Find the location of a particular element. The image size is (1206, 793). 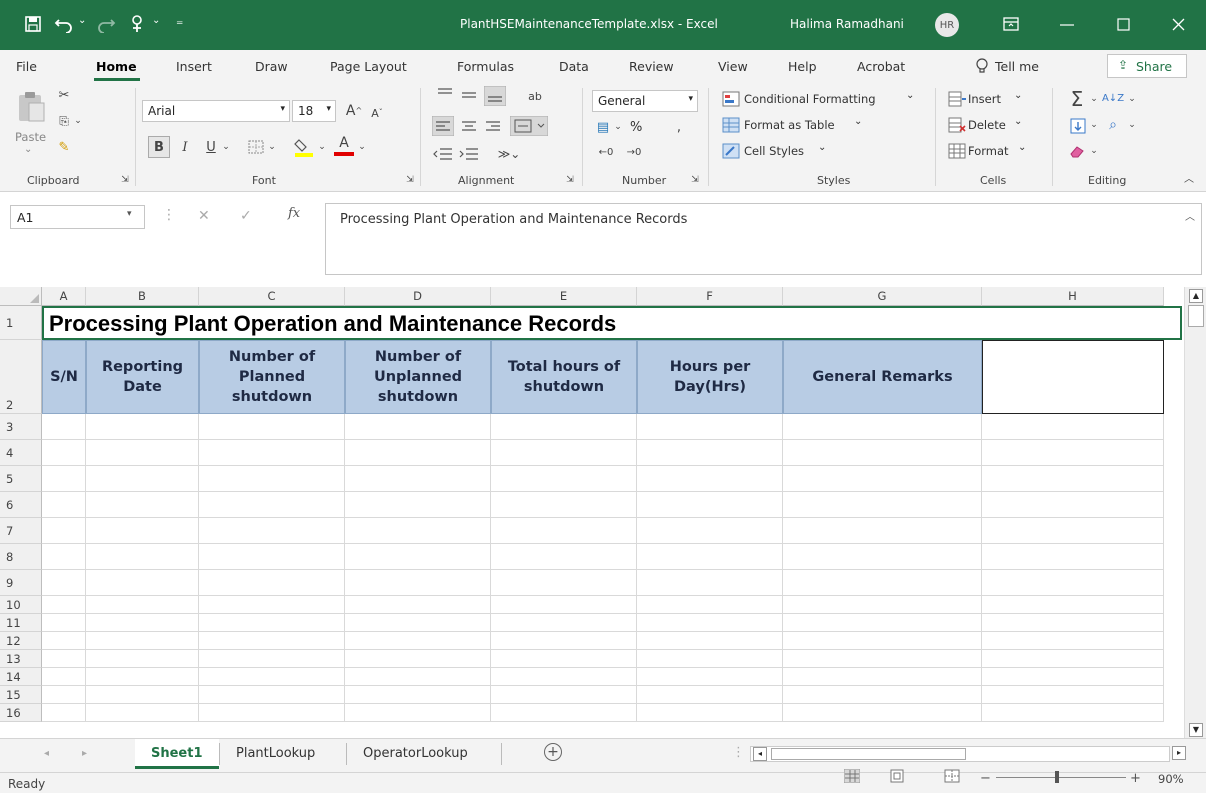

collapse-ribbon-icon: ︿ is located at coordinates (1189, 180).